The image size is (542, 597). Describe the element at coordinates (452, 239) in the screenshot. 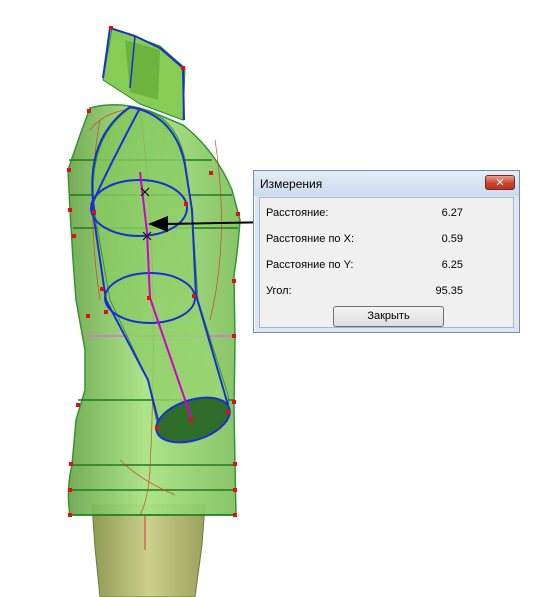

I see `measurement-value: 0.59` at that location.